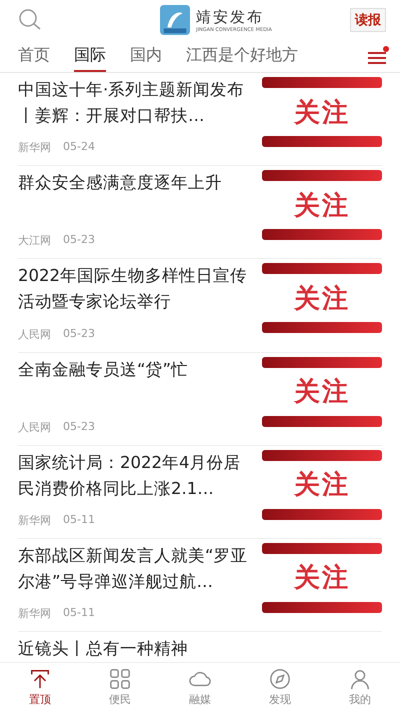 Image resolution: width=400 pixels, height=711 pixels. What do you see at coordinates (175, 20) in the screenshot?
I see `logo-icon` at bounding box center [175, 20].